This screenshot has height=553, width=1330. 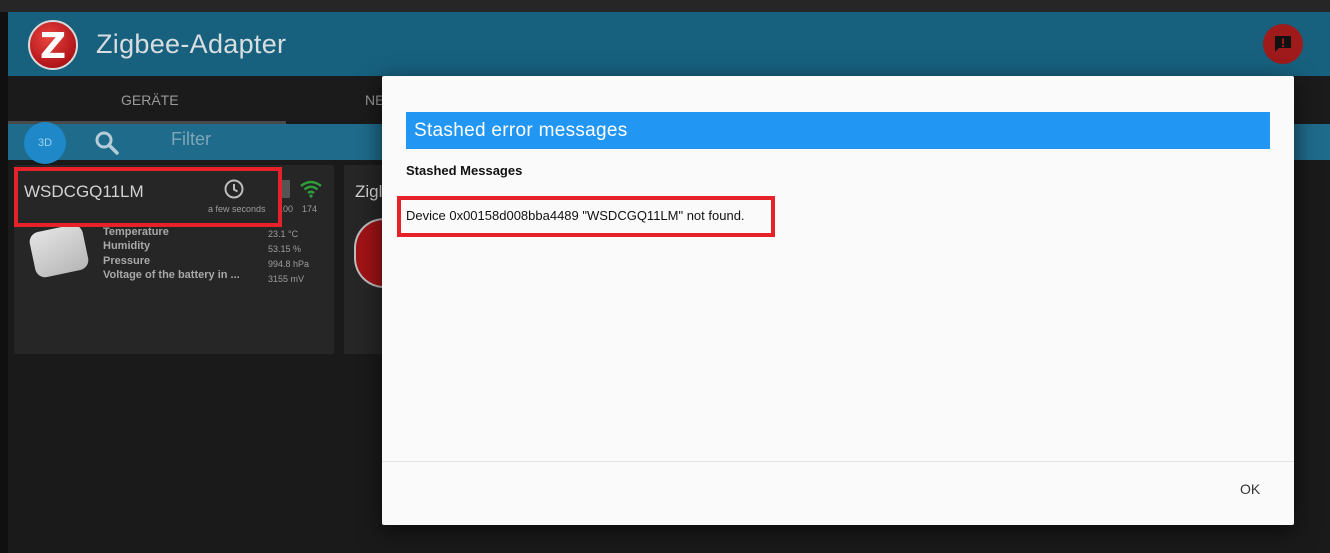 I want to click on zigbee-logo: Z, so click(x=53, y=45).